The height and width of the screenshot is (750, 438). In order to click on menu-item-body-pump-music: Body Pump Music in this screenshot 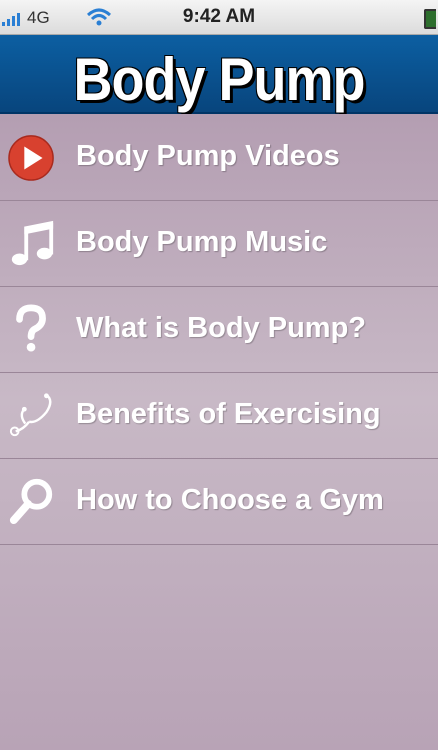, I will do `click(219, 243)`.